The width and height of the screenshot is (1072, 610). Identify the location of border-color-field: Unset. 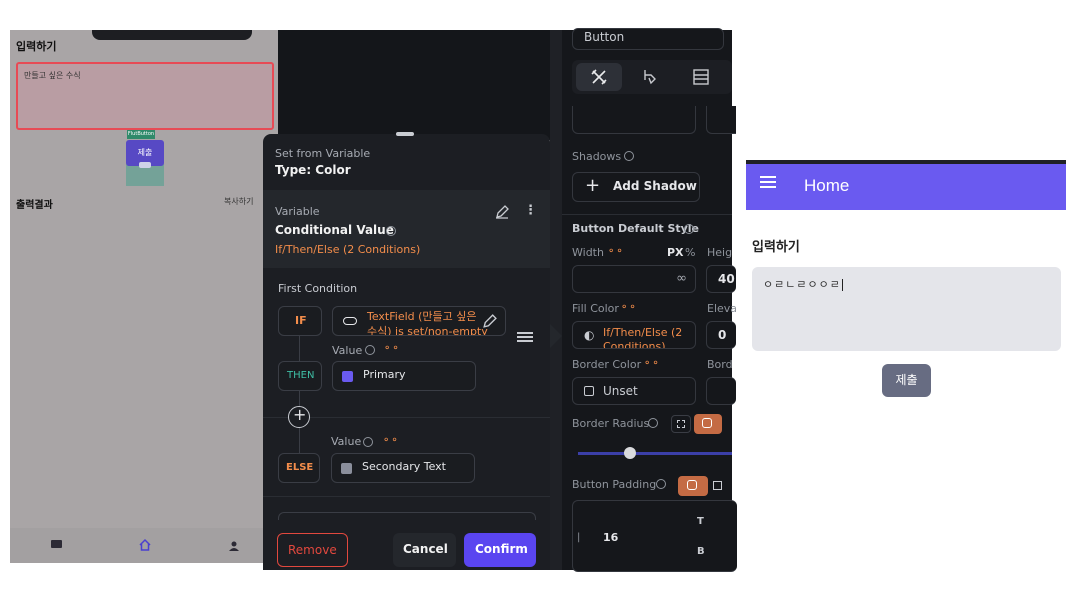
(634, 391).